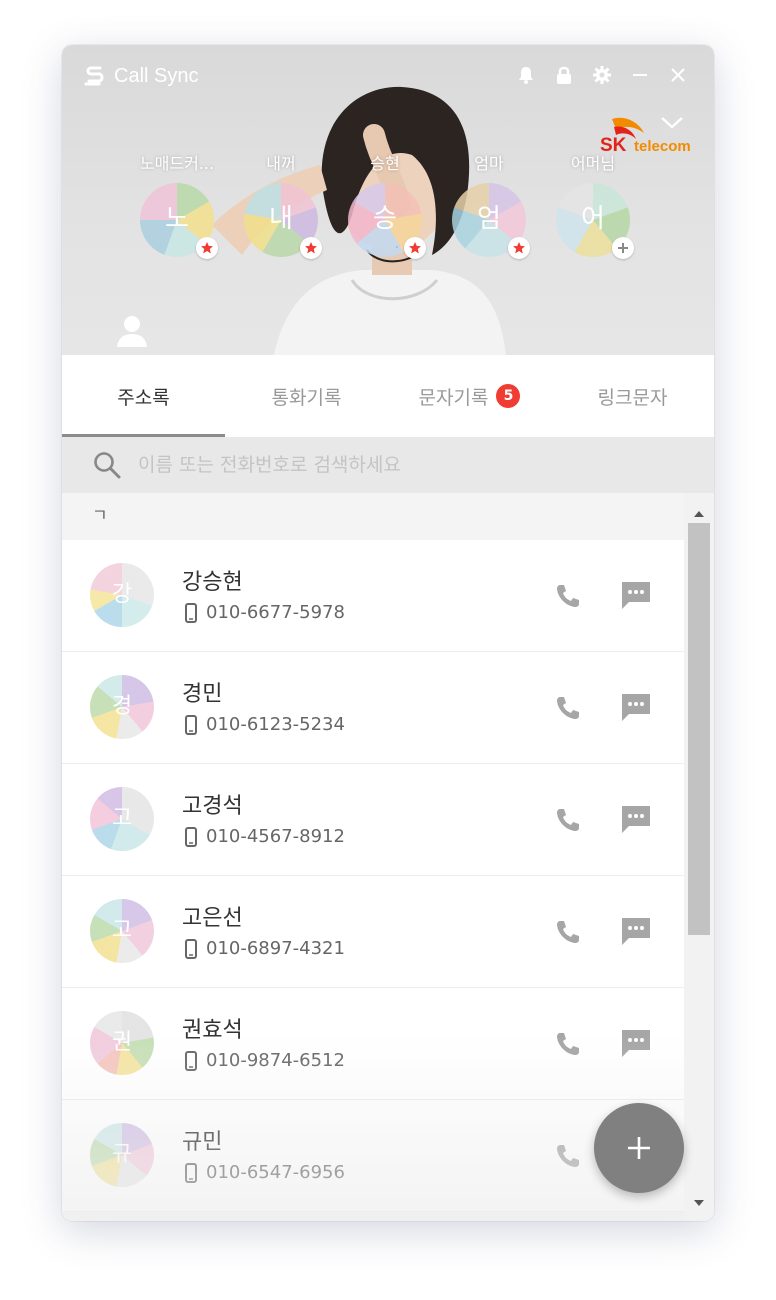  I want to click on tab-contacts: 주소록, so click(143, 396).